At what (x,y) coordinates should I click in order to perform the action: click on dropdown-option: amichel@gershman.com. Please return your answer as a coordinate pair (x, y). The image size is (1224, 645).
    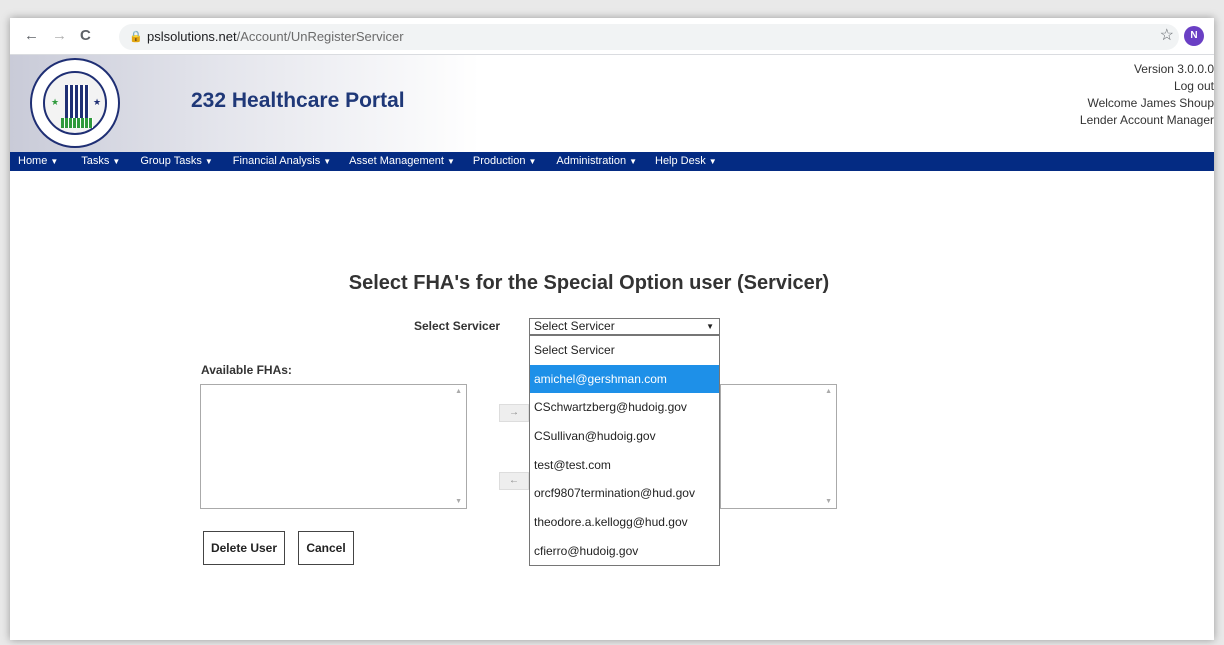
    Looking at the image, I should click on (624, 379).